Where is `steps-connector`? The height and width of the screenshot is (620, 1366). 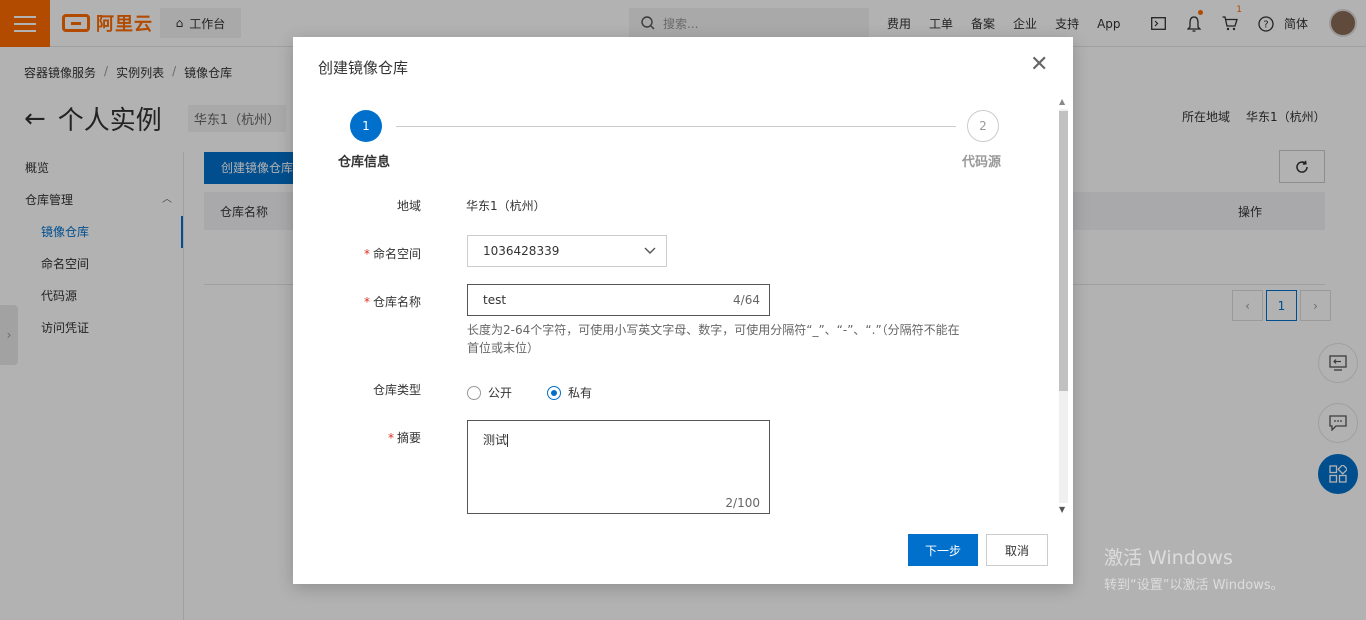 steps-connector is located at coordinates (676, 126).